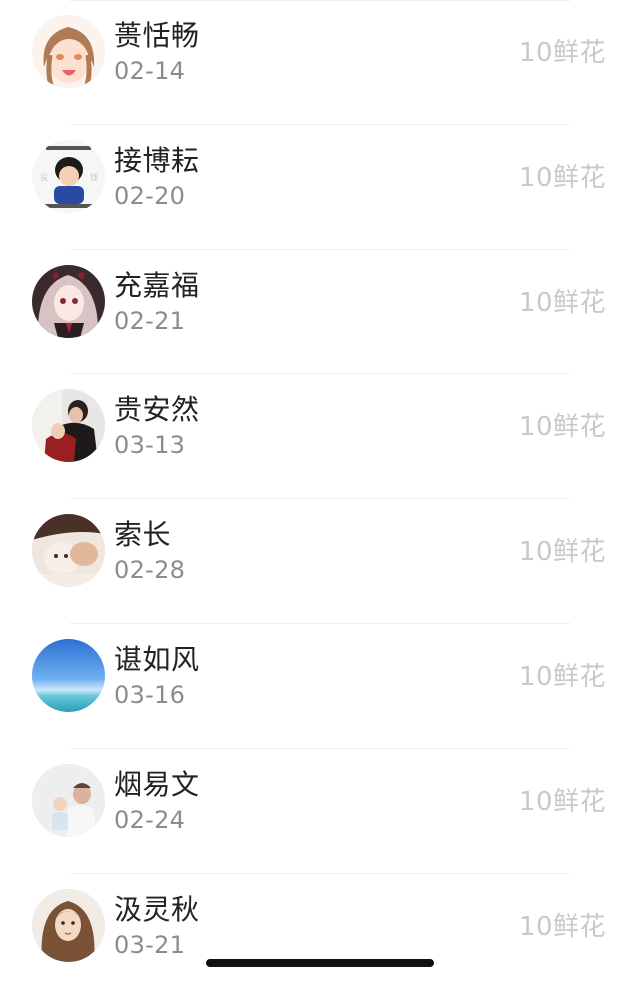 This screenshot has height=998, width=640. Describe the element at coordinates (157, 659) in the screenshot. I see `user-name: 谌如风` at that location.